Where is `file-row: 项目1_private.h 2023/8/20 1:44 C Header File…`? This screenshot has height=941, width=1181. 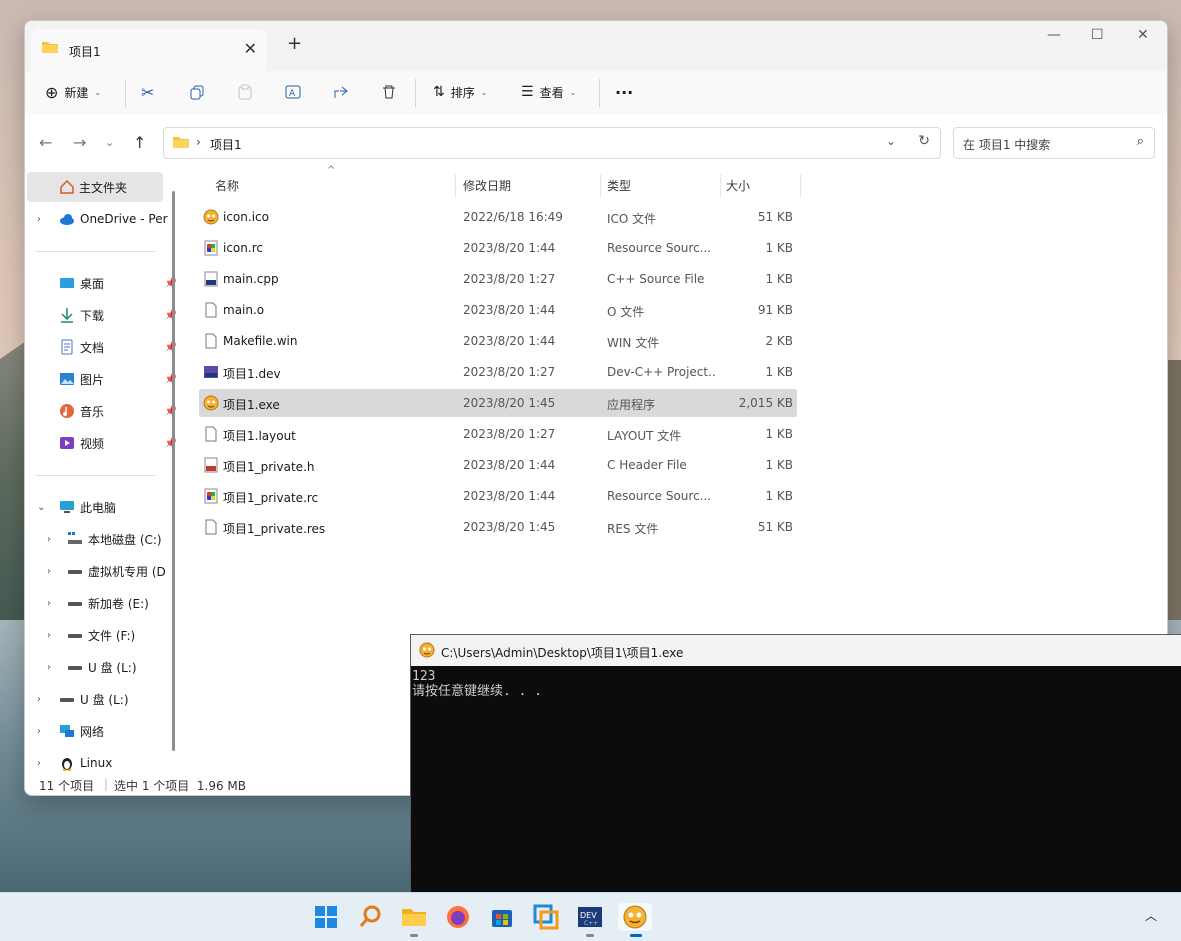 file-row: 项目1_private.h 2023/8/20 1:44 C Header File… is located at coordinates (498, 465).